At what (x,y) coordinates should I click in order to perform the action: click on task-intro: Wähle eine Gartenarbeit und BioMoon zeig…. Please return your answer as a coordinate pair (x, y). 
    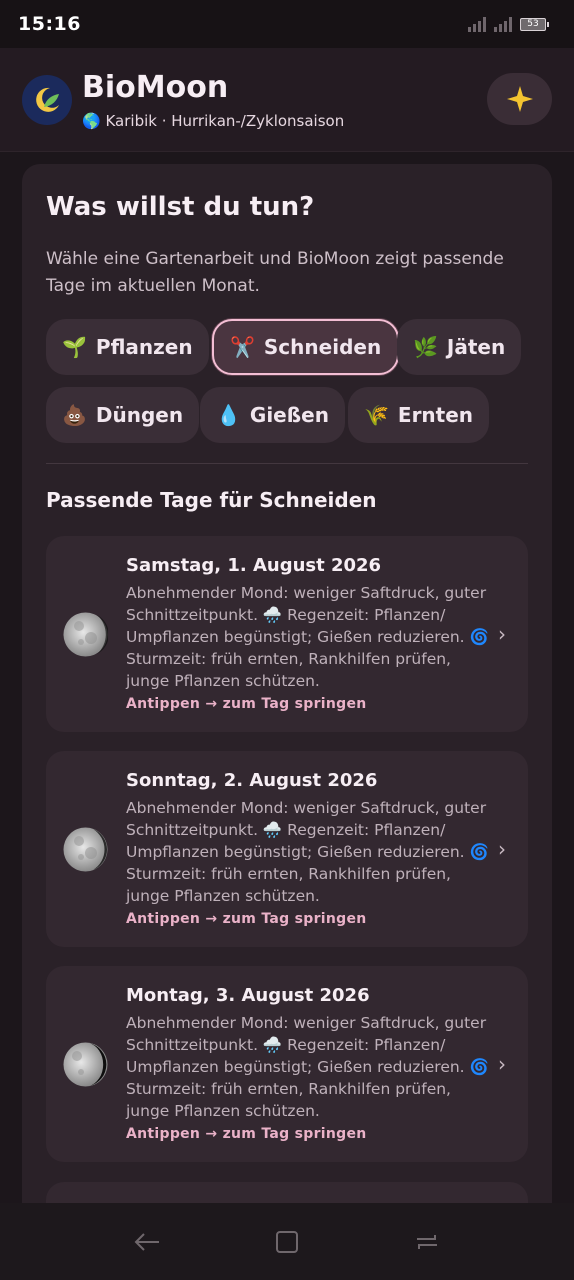
    Looking at the image, I should click on (275, 272).